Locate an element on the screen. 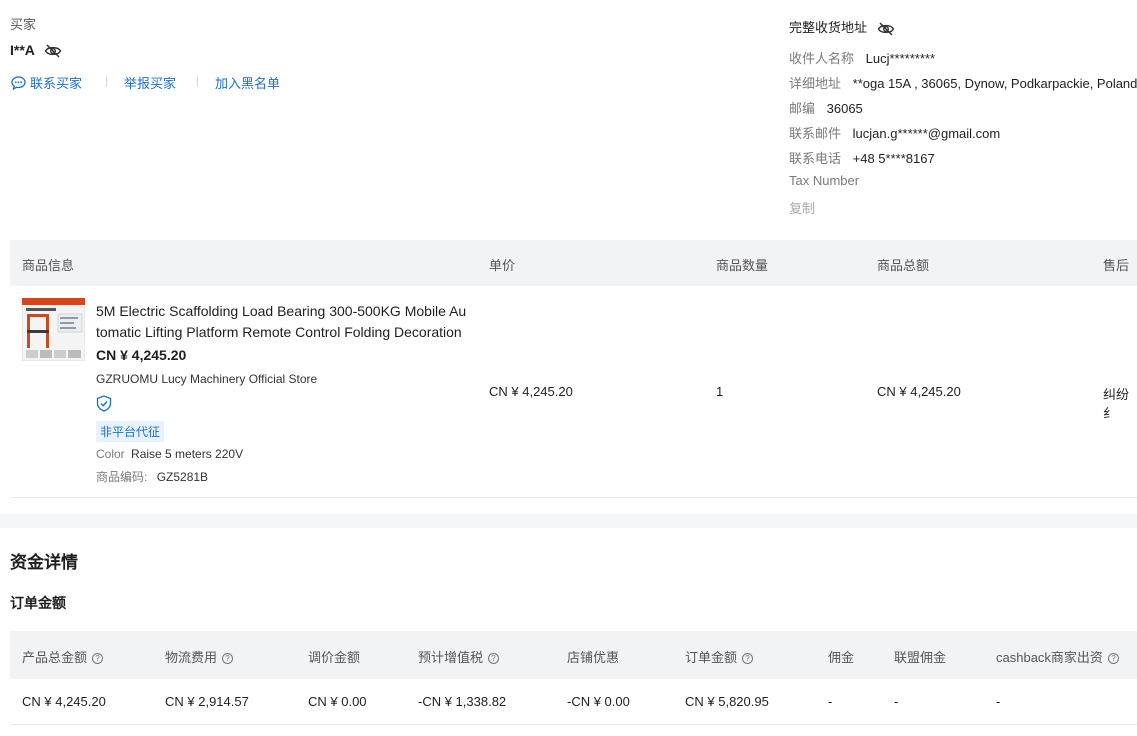 This screenshot has width=1137, height=736. header-order-amount: 订单金额? is located at coordinates (719, 656).